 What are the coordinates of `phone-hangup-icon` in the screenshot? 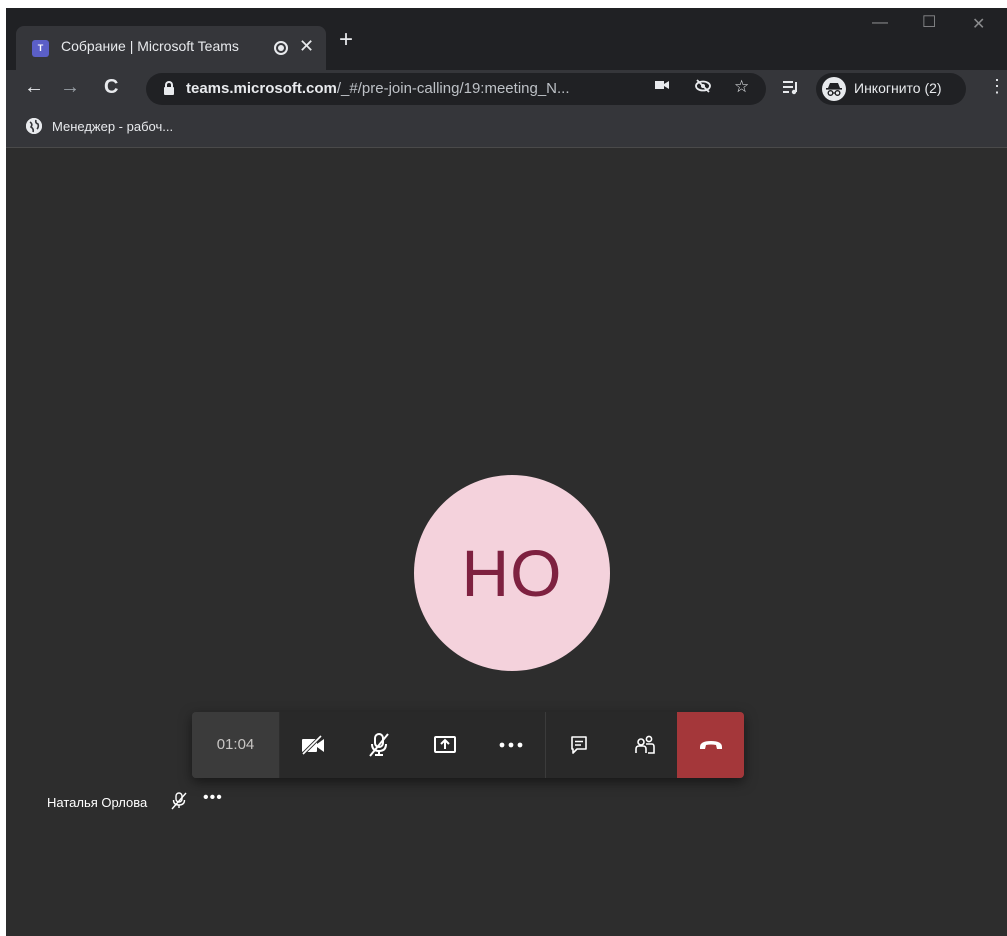 It's located at (710, 745).